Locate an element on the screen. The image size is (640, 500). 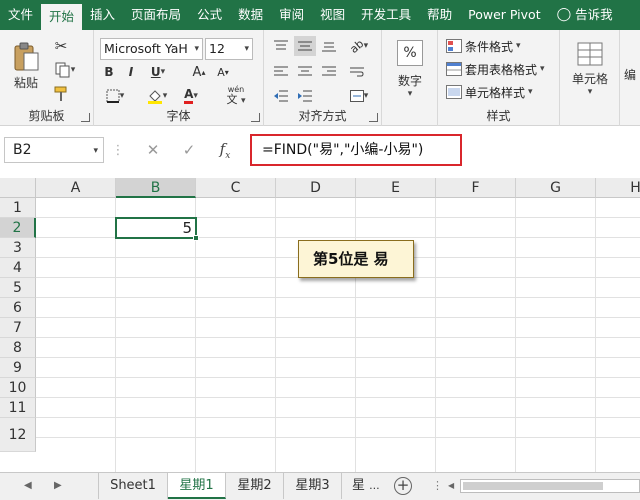
column-header-d: D is located at coordinates (316, 188).